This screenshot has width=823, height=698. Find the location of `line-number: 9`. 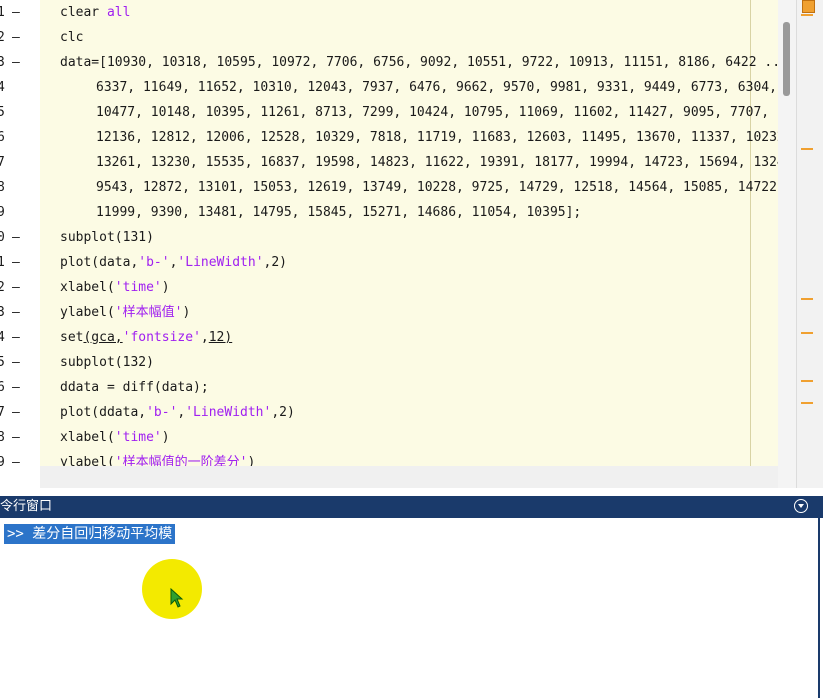

line-number: 9 is located at coordinates (2, 212).